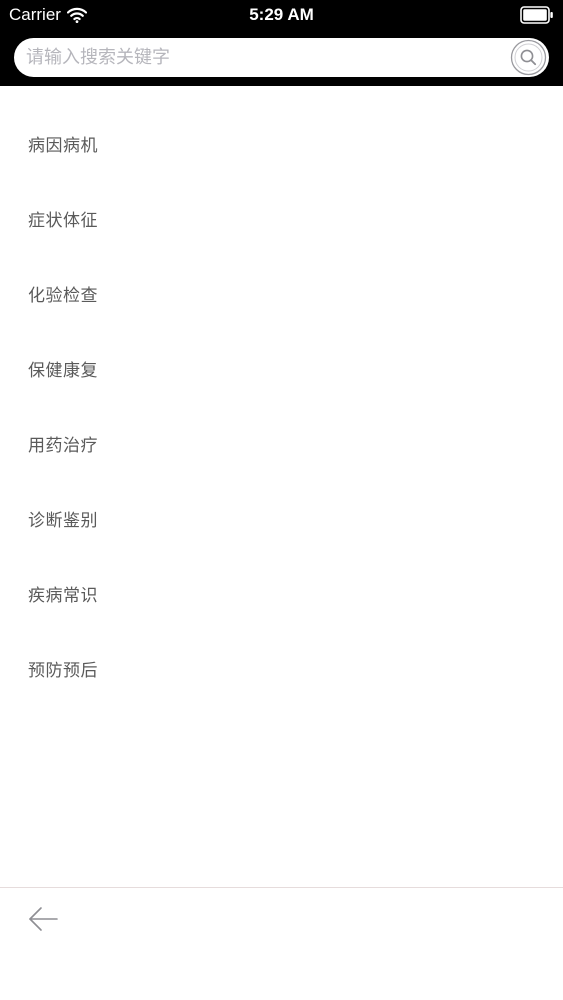  What do you see at coordinates (281, 218) in the screenshot?
I see `category-item-symptoms: 症状体征` at bounding box center [281, 218].